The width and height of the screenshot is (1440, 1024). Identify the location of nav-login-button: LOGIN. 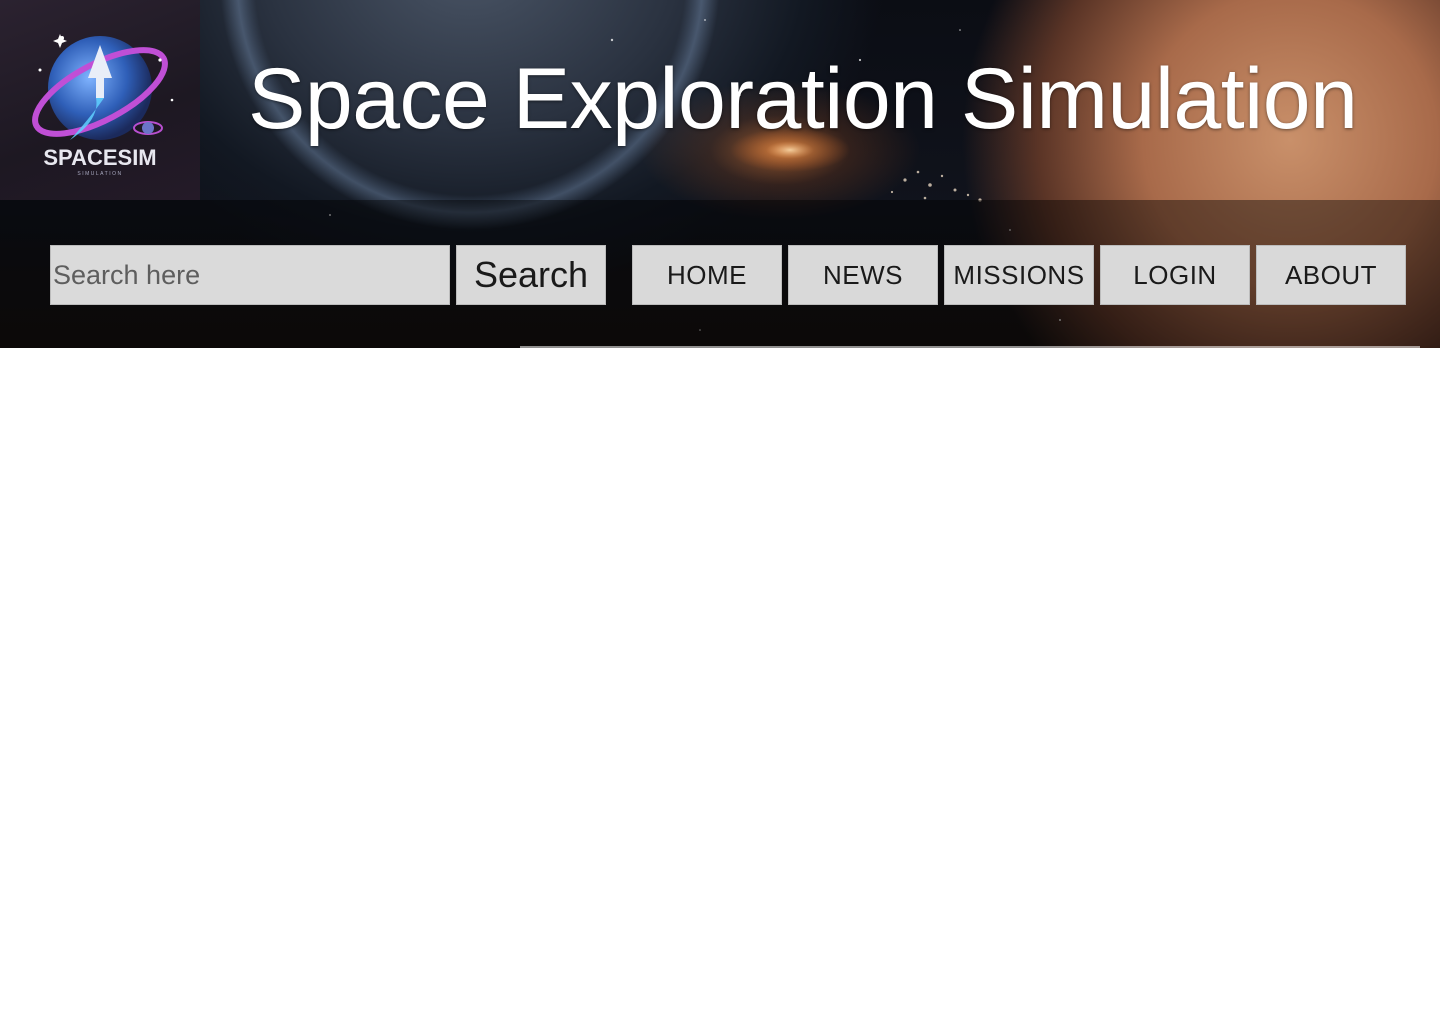
(1175, 275).